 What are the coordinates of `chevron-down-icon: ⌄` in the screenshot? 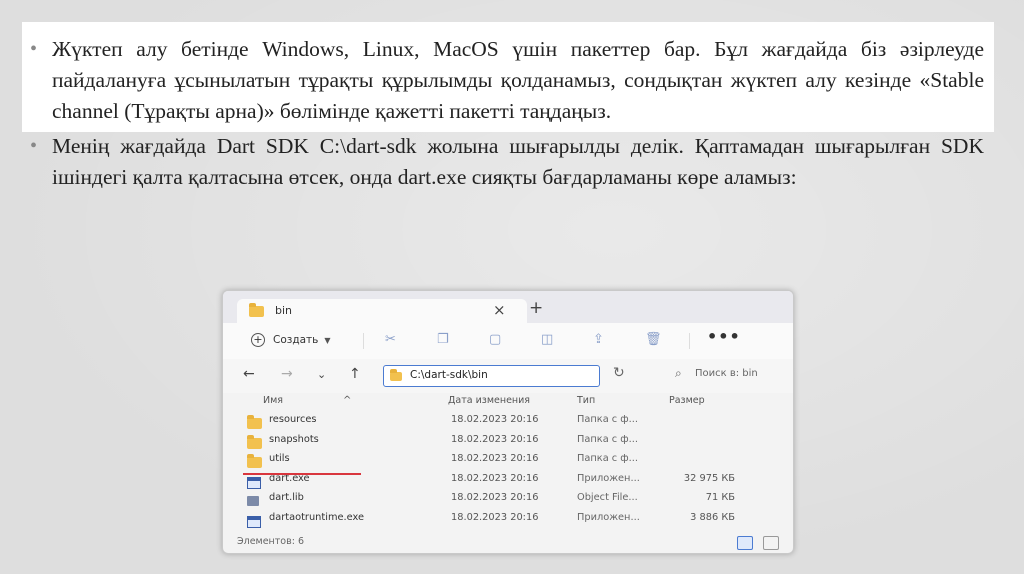 It's located at (321, 374).